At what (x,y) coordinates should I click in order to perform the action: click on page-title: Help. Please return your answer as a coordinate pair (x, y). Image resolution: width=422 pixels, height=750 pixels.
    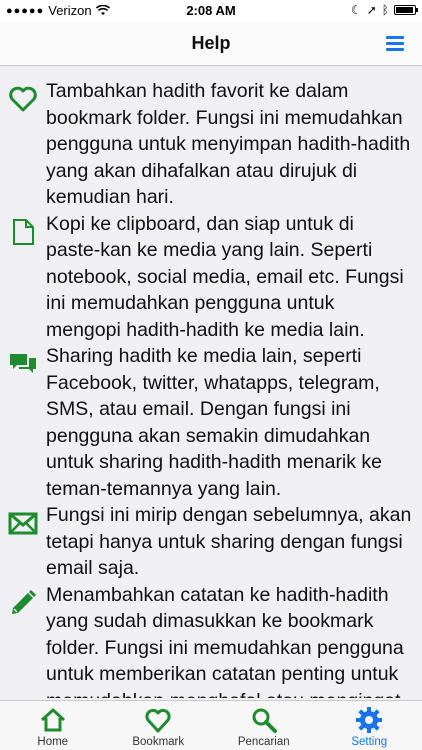
    Looking at the image, I should click on (211, 43).